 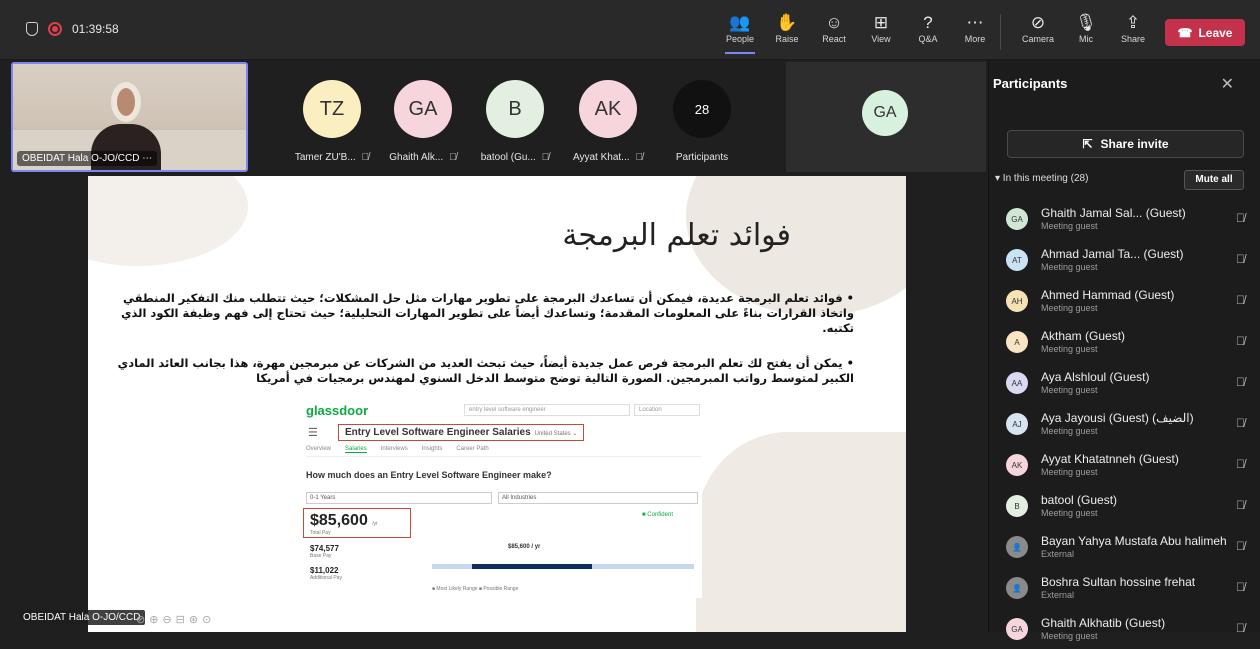 What do you see at coordinates (834, 33) in the screenshot?
I see `react-button: ☺ React` at bounding box center [834, 33].